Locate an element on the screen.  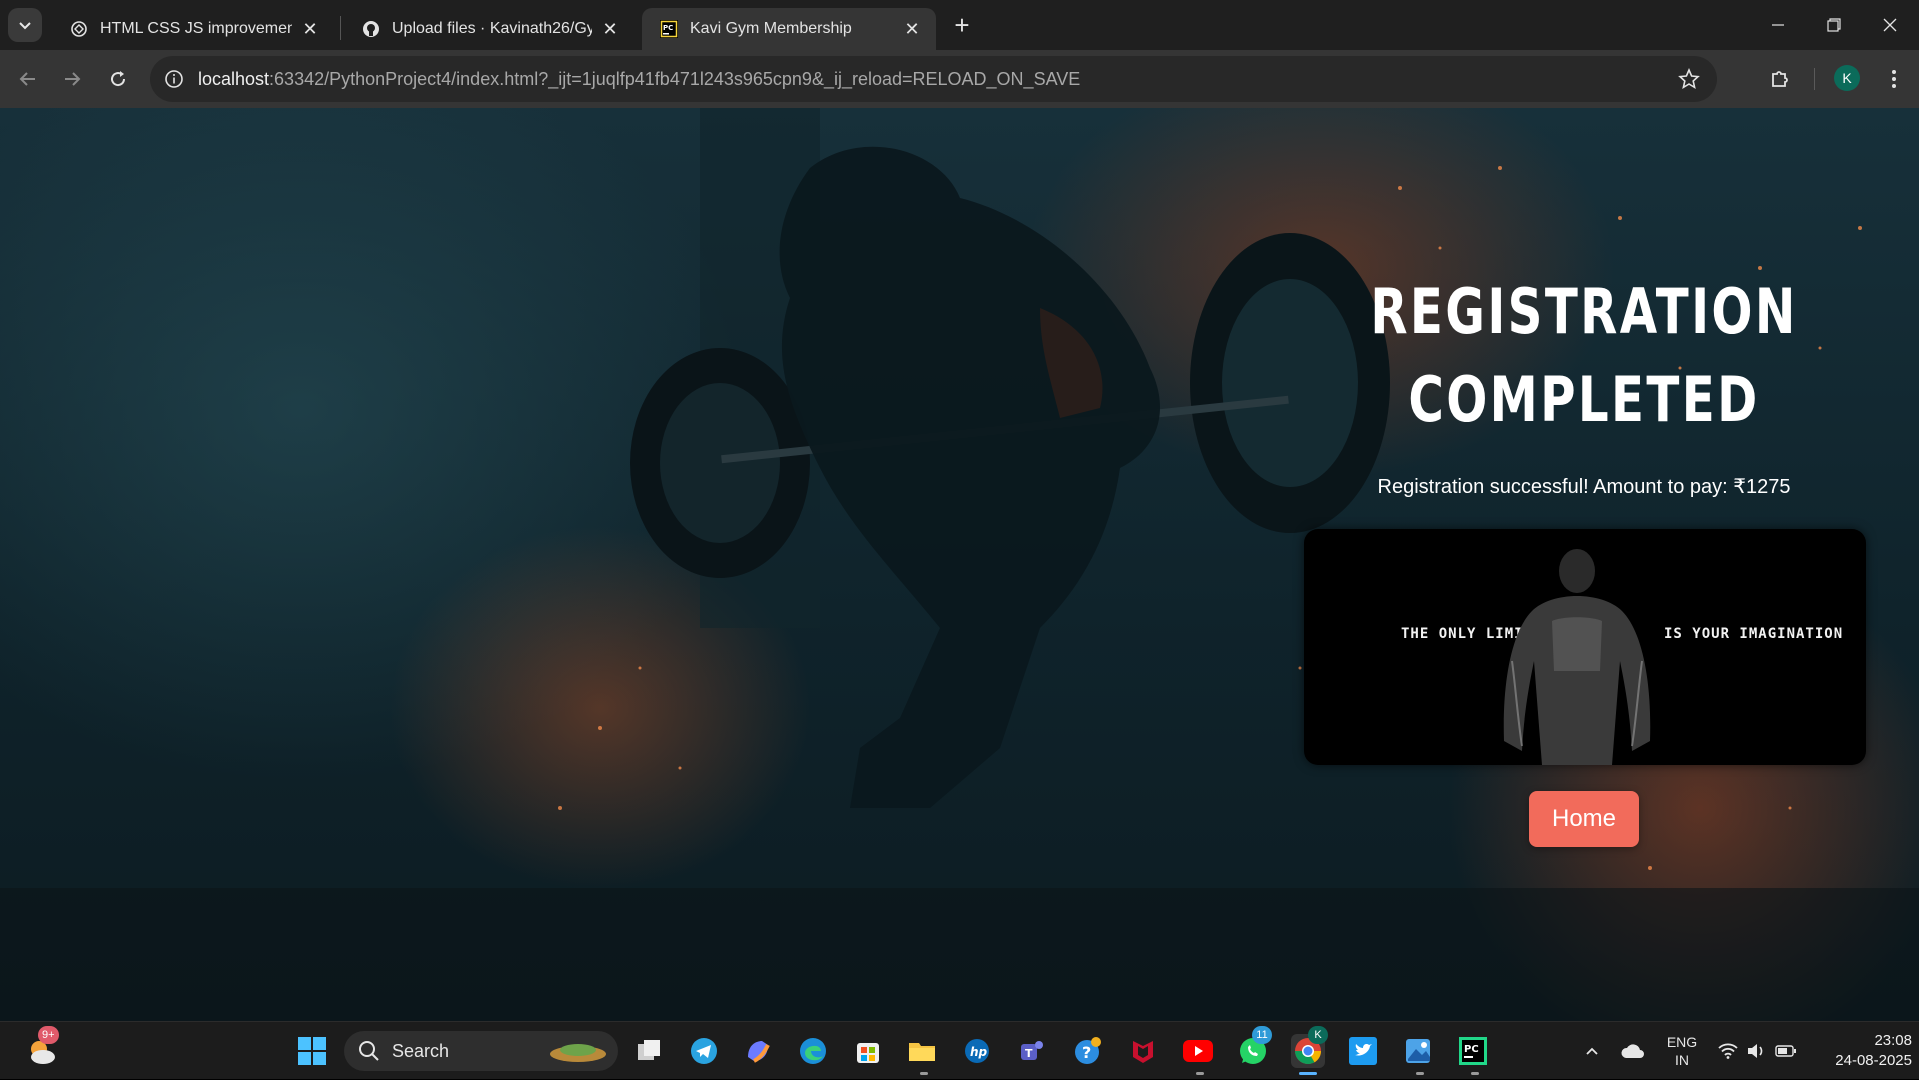
file-explorer-icon is located at coordinates (922, 1051).